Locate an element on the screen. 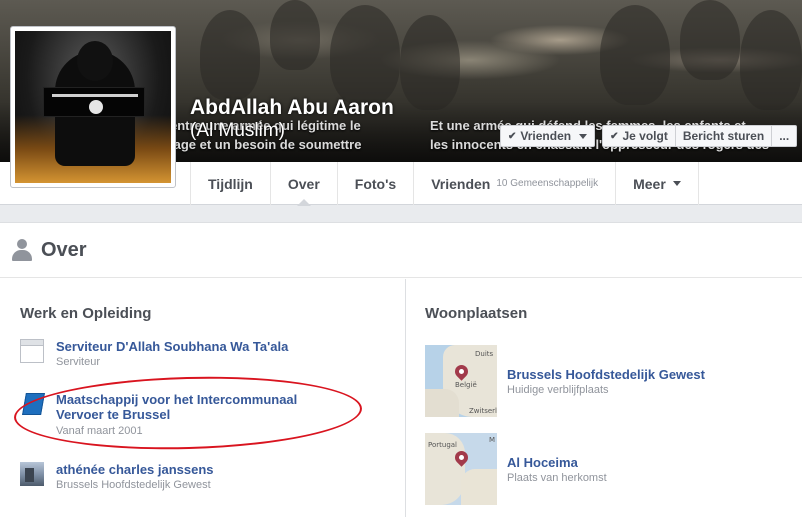 The width and height of the screenshot is (802, 517). work-item-sub: Serviteur is located at coordinates (78, 362).